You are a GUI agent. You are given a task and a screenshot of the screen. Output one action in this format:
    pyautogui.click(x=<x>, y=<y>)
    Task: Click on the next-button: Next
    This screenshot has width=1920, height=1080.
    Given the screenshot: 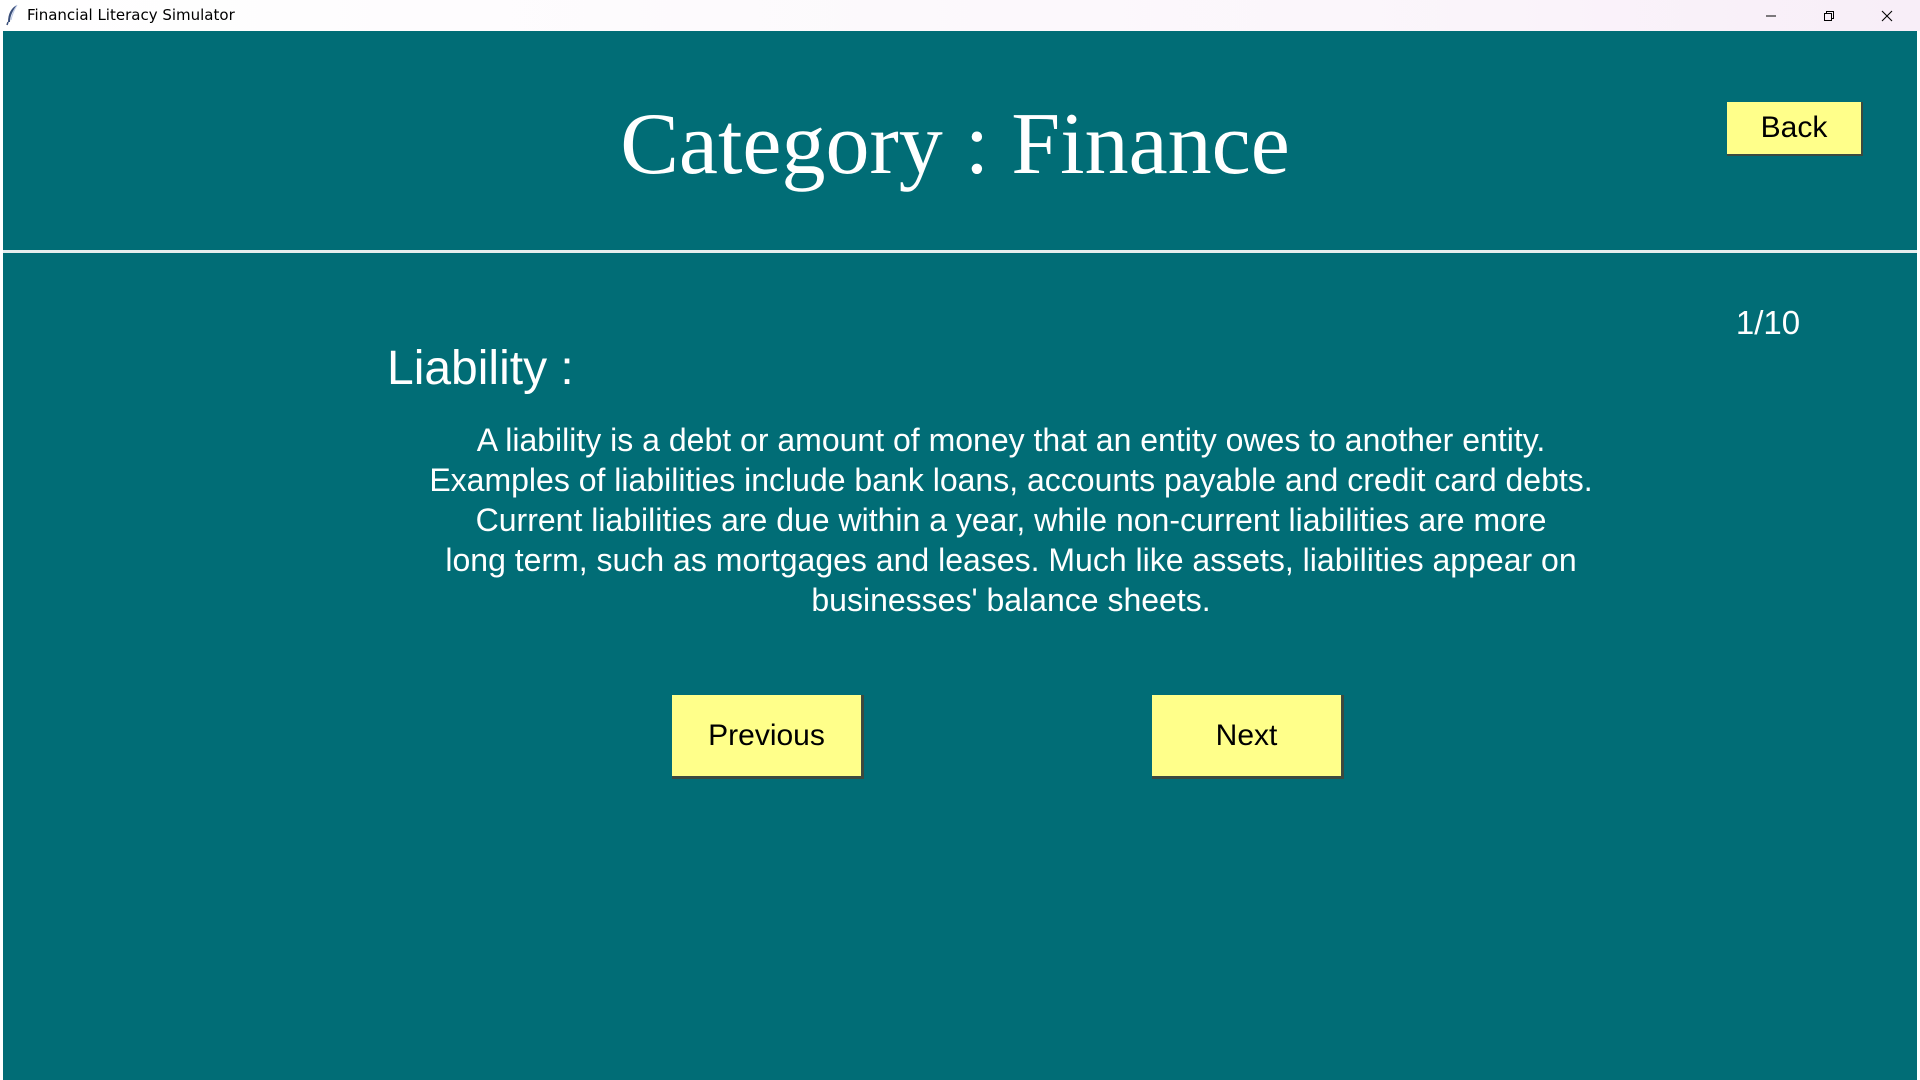 What is the action you would take?
    pyautogui.click(x=1248, y=737)
    